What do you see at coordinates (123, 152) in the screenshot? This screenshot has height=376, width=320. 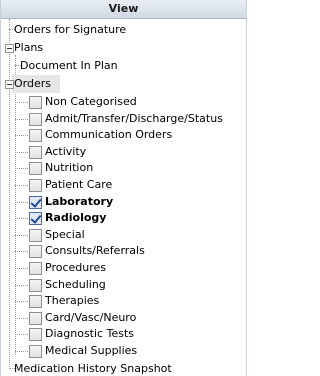 I see `order-category-item: Activity` at bounding box center [123, 152].